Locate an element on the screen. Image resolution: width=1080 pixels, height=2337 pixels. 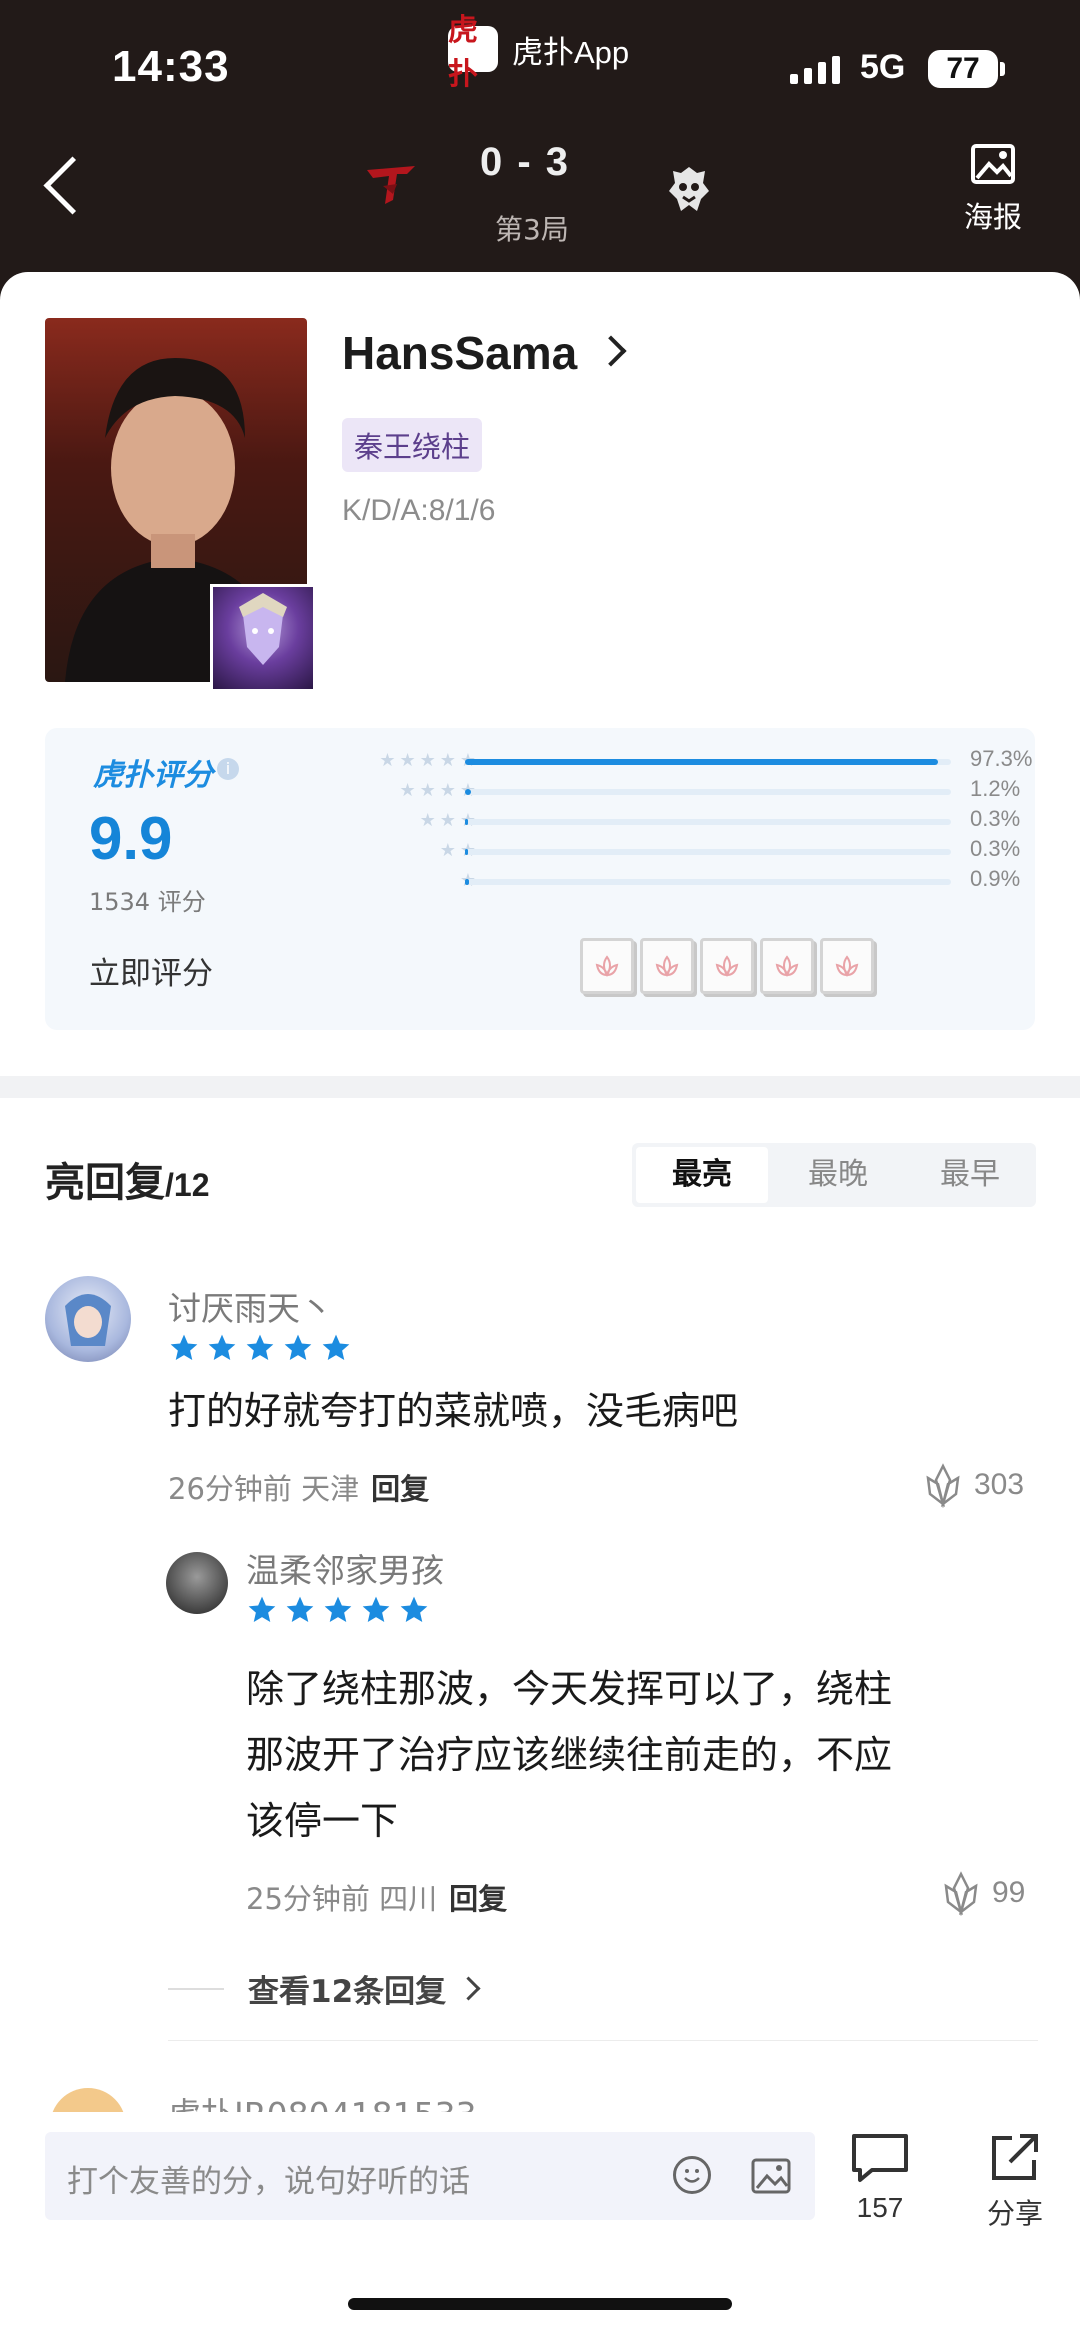
home-indicator is located at coordinates (540, 2304).